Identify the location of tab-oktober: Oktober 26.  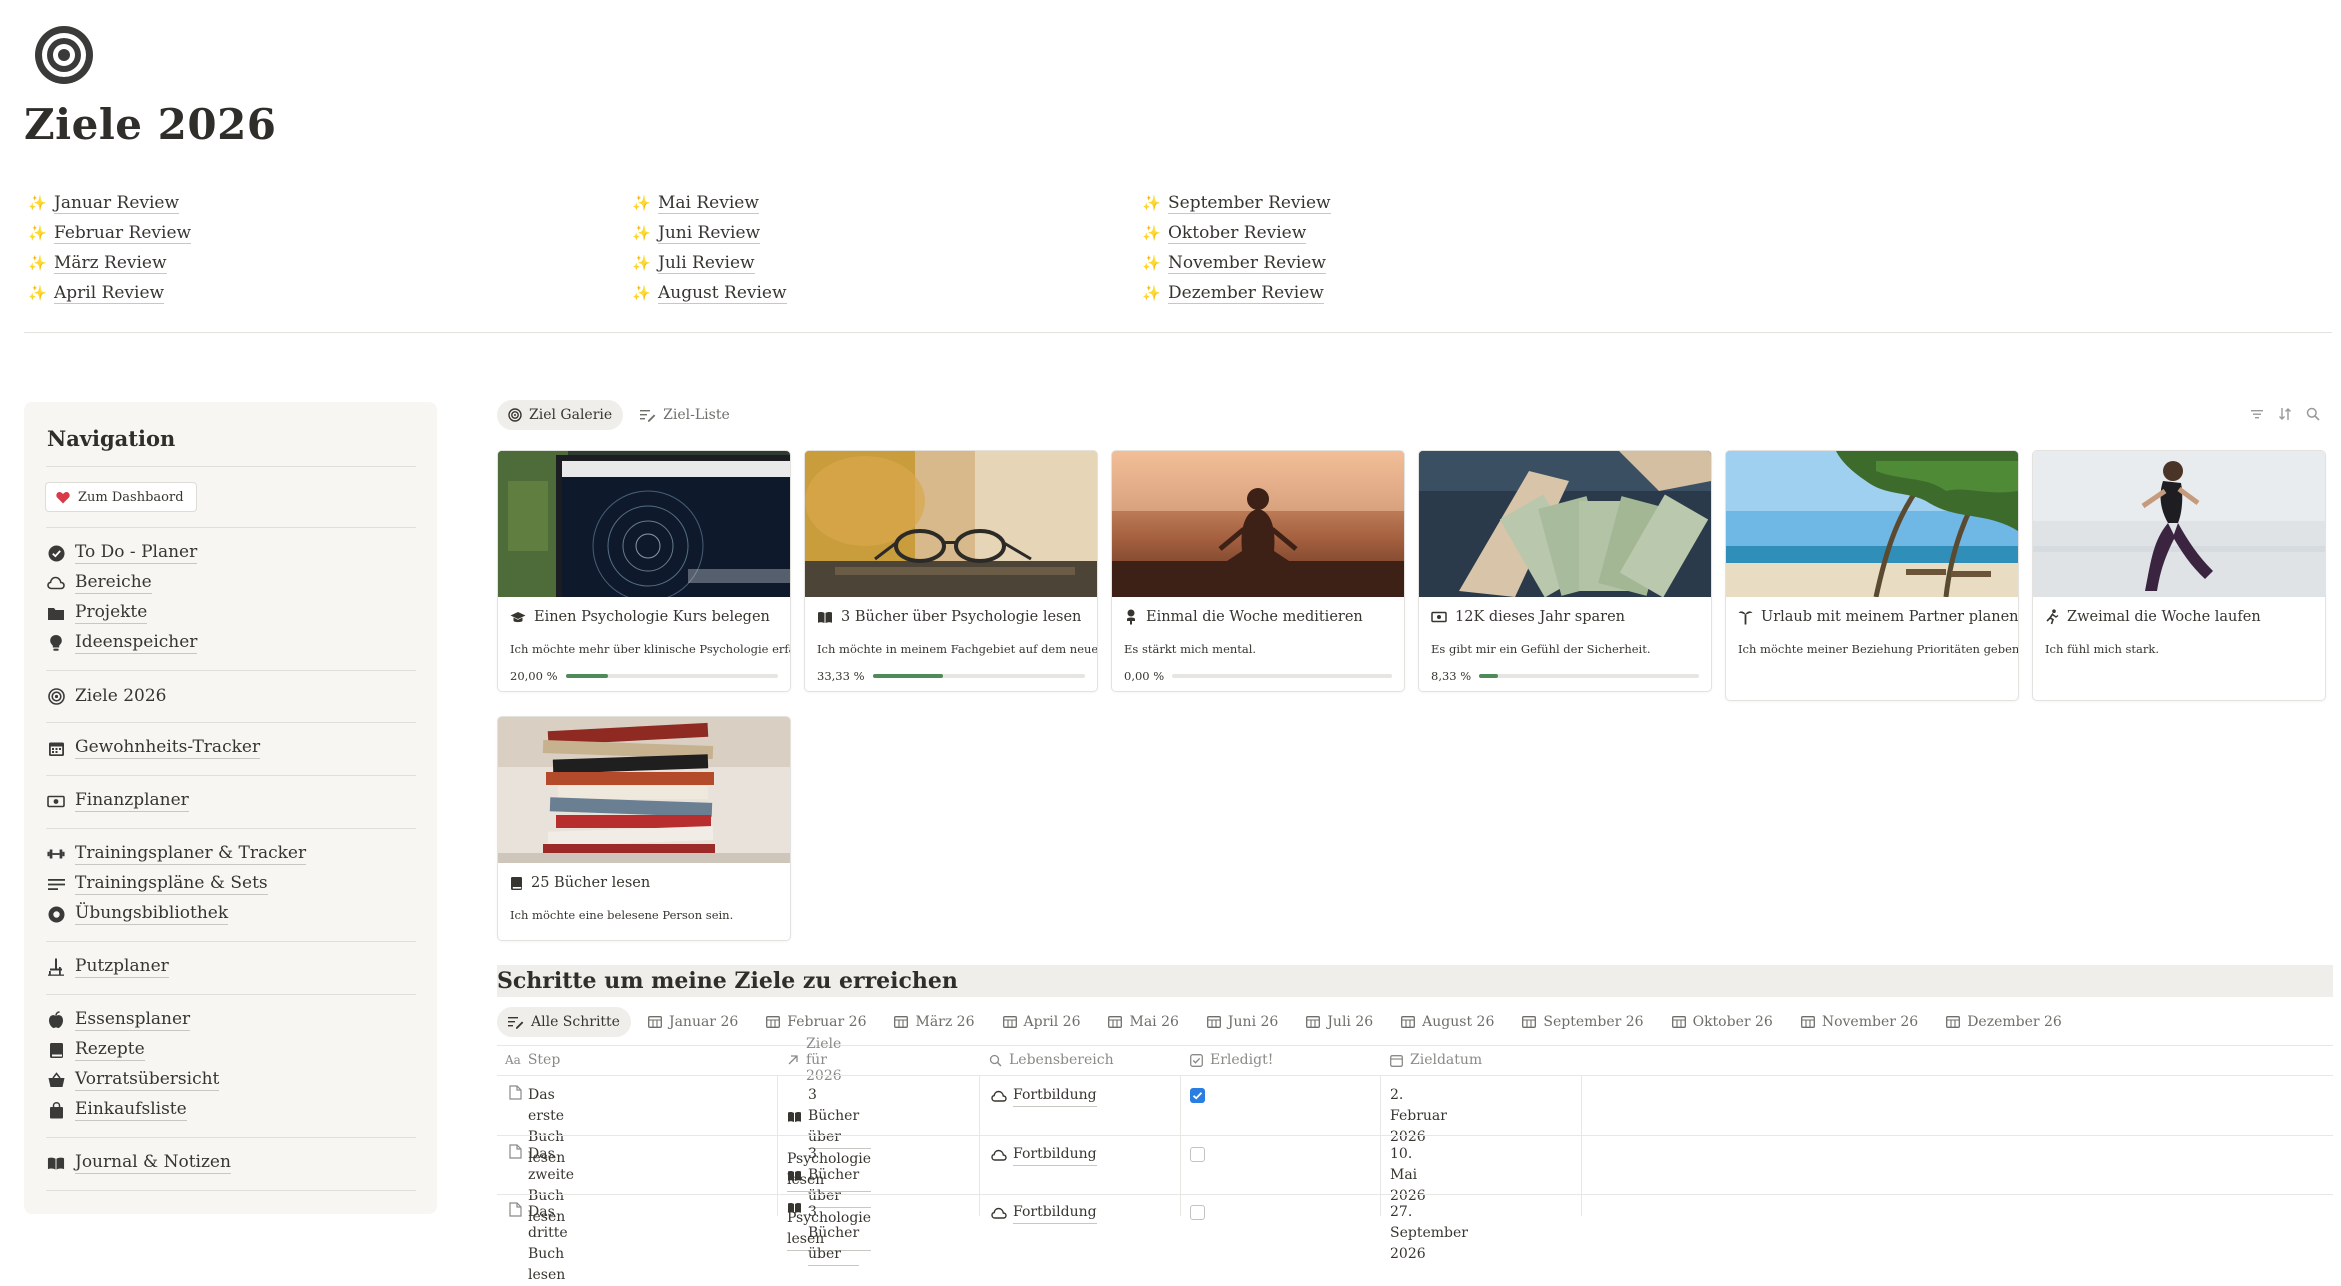
(1722, 1022).